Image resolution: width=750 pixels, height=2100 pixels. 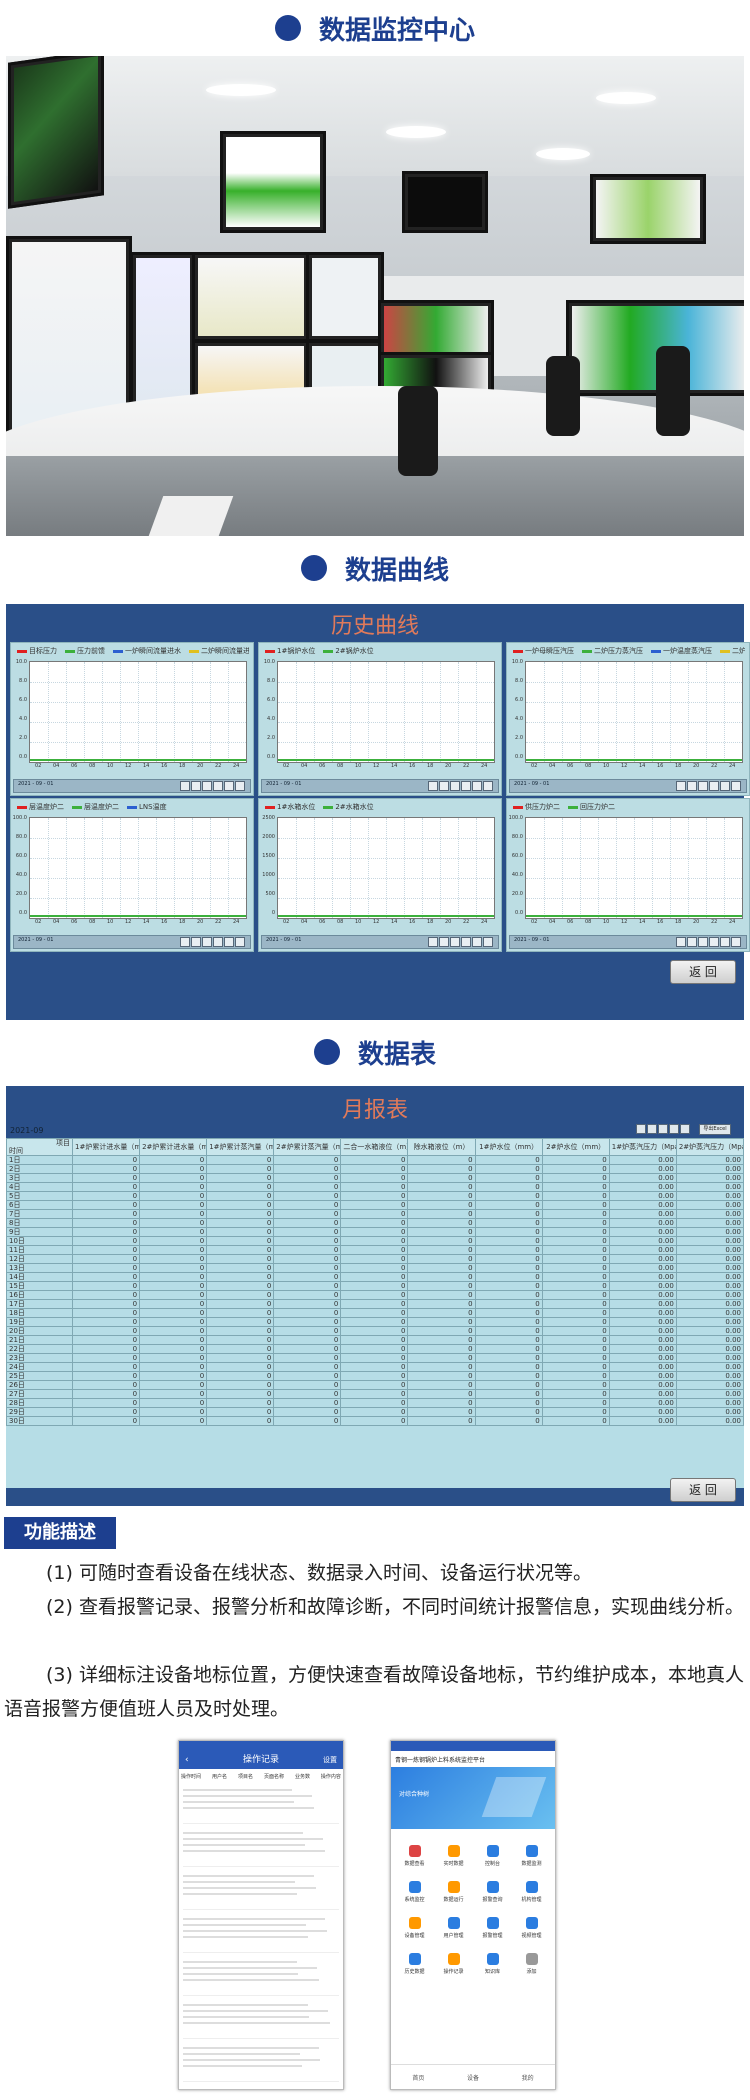 What do you see at coordinates (375, 1052) in the screenshot?
I see `section-title-table: 数据表` at bounding box center [375, 1052].